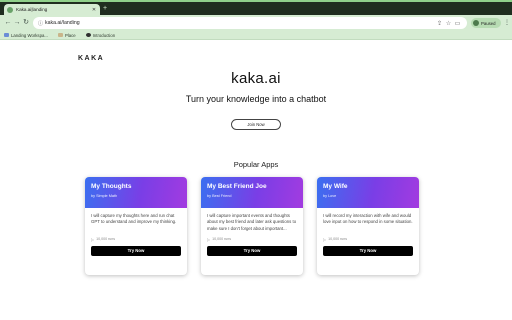 Image resolution: width=512 pixels, height=320 pixels. I want to click on bookmark-star-icon: ☆, so click(448, 23).